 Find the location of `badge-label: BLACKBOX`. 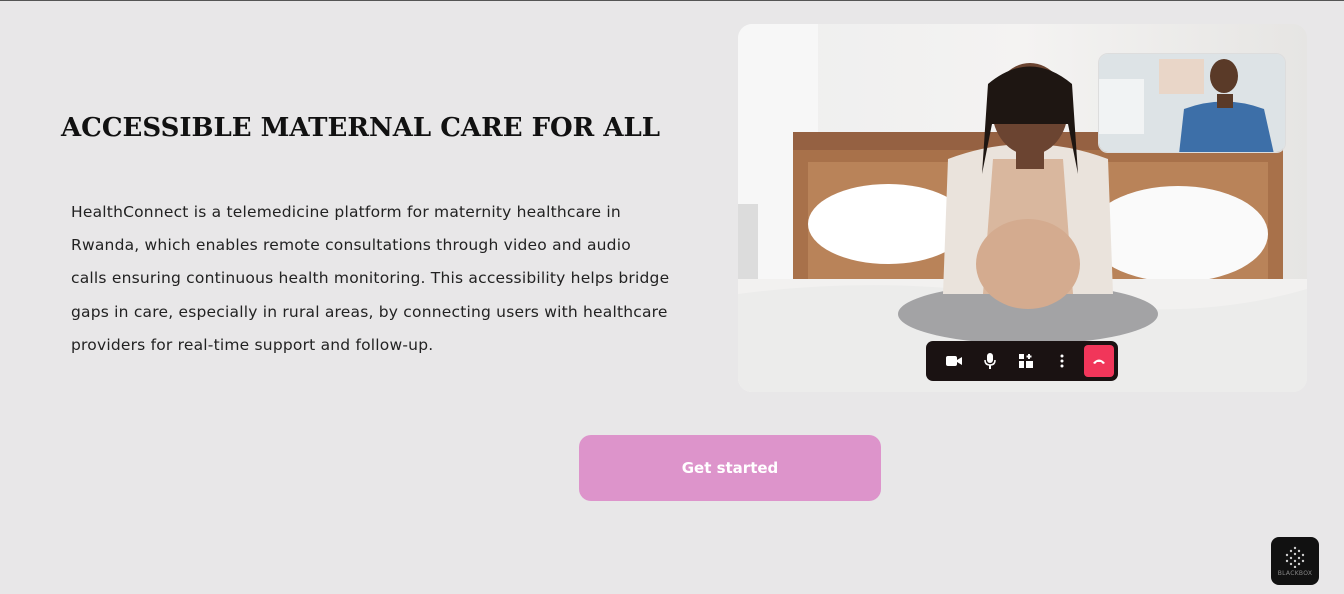

badge-label: BLACKBOX is located at coordinates (1295, 573).